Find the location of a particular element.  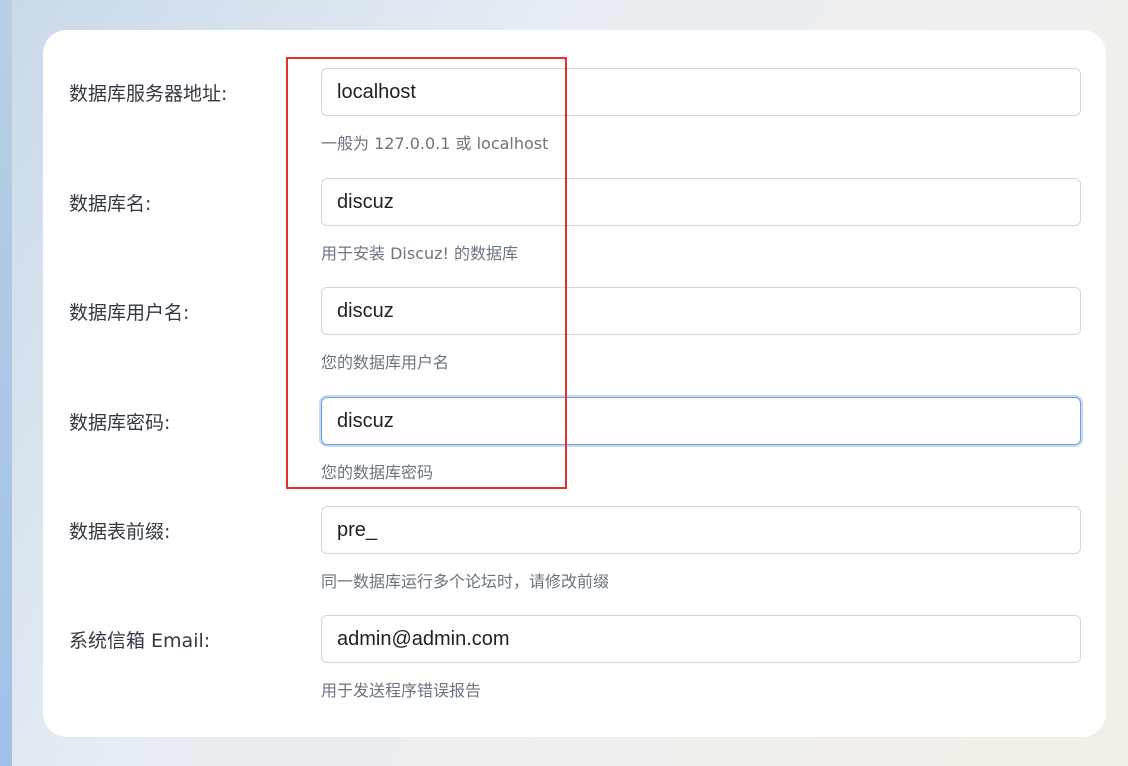

db-password-input is located at coordinates (701, 421).